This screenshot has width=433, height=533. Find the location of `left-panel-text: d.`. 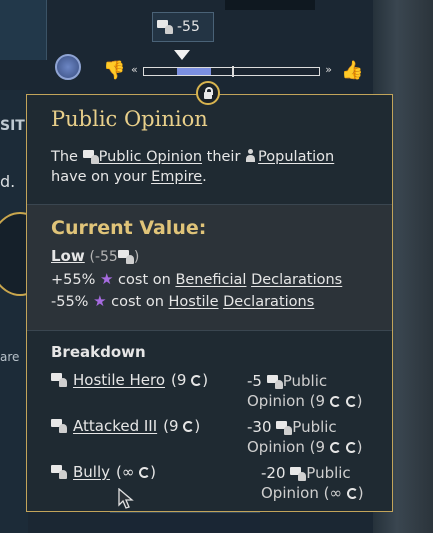

left-panel-text: d. is located at coordinates (8, 181).